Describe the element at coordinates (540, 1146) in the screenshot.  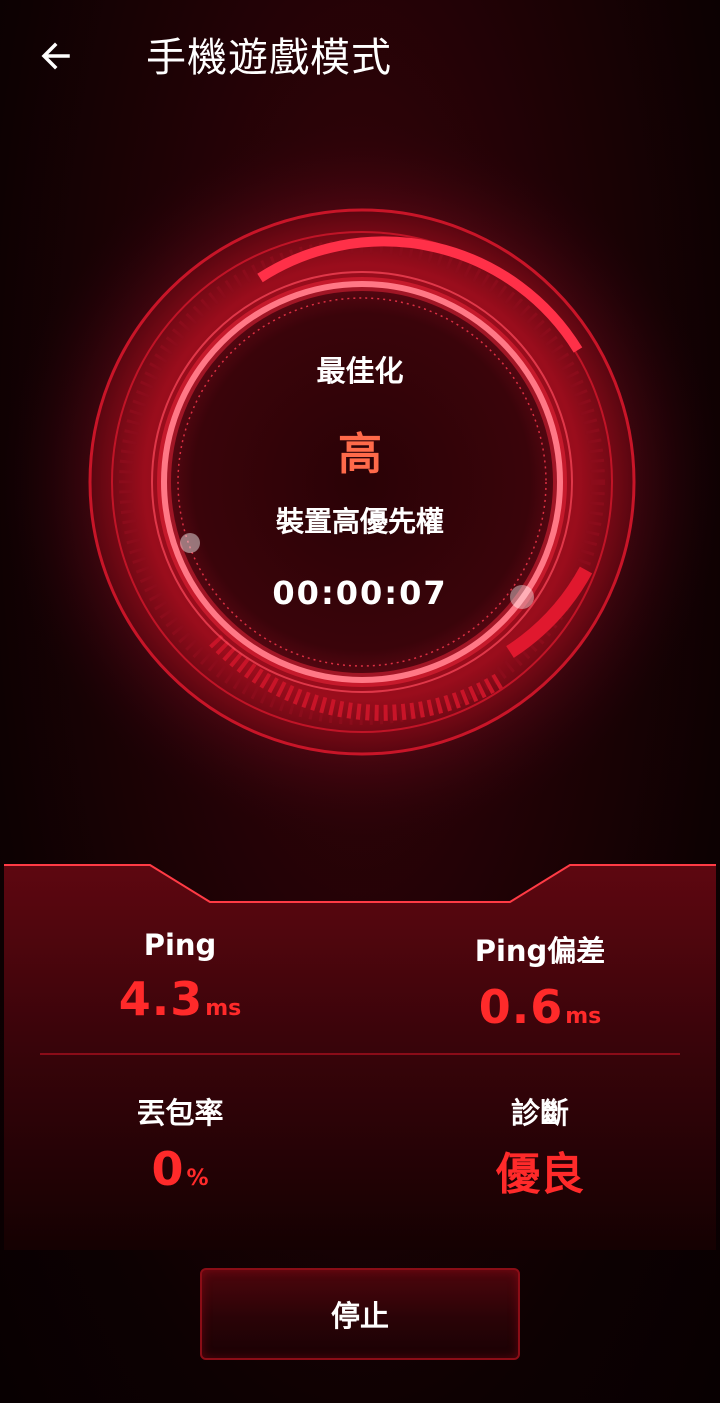
I see `diagnosis-stat: 診斷 優良` at that location.